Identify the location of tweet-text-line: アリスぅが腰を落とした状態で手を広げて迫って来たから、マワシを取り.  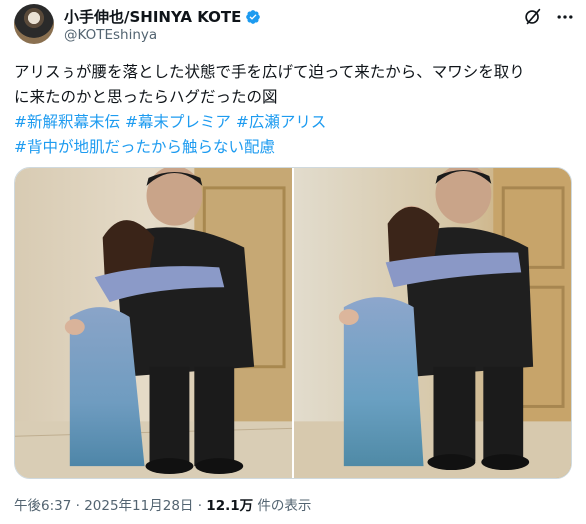
(294, 72).